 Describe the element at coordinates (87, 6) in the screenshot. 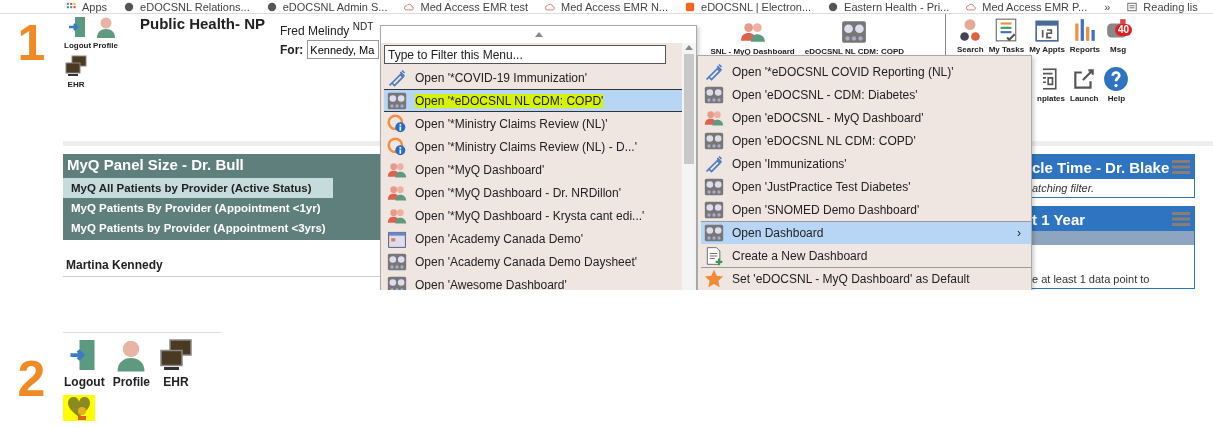

I see `bookmark-link: Apps` at that location.